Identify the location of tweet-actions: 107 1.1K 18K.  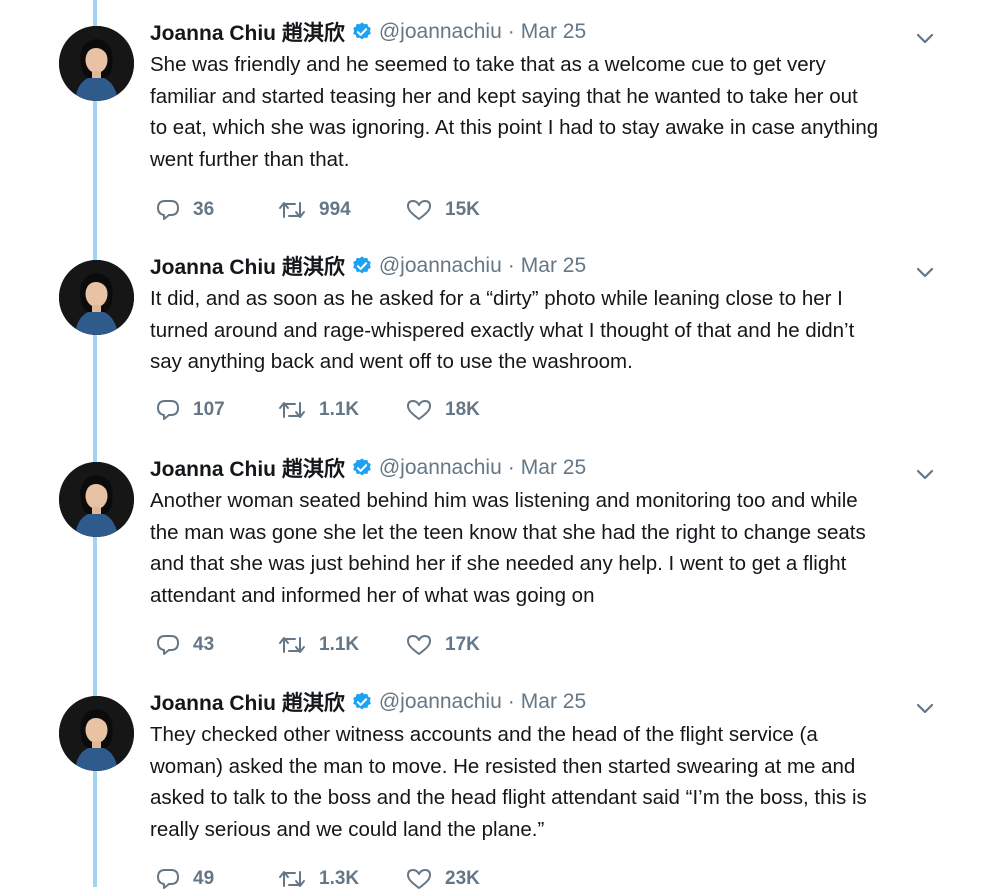
(317, 410).